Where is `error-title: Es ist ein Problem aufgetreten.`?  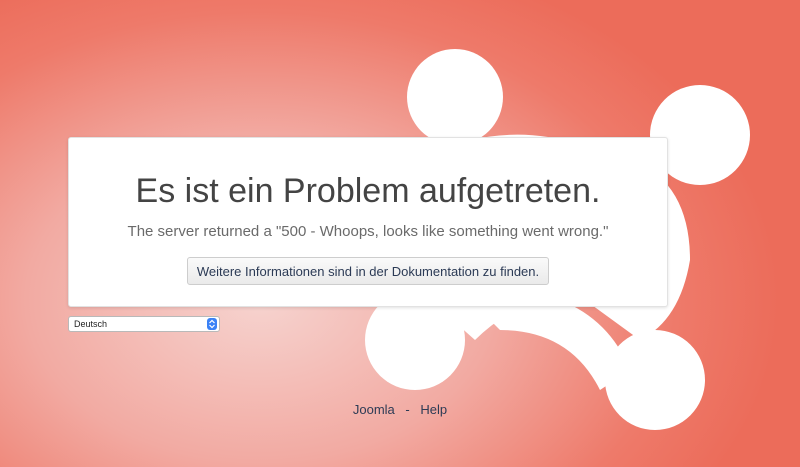 error-title: Es ist ein Problem aufgetreten. is located at coordinates (368, 191).